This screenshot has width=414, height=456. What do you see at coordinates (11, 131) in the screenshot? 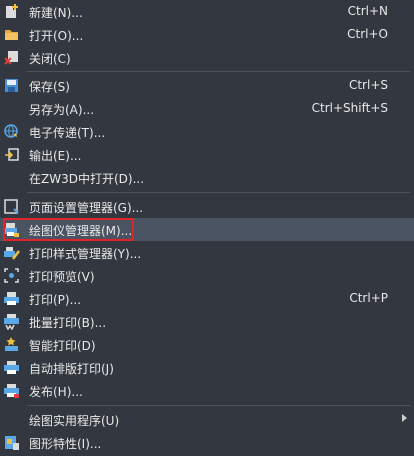
I see `etransmit-globe-icon` at bounding box center [11, 131].